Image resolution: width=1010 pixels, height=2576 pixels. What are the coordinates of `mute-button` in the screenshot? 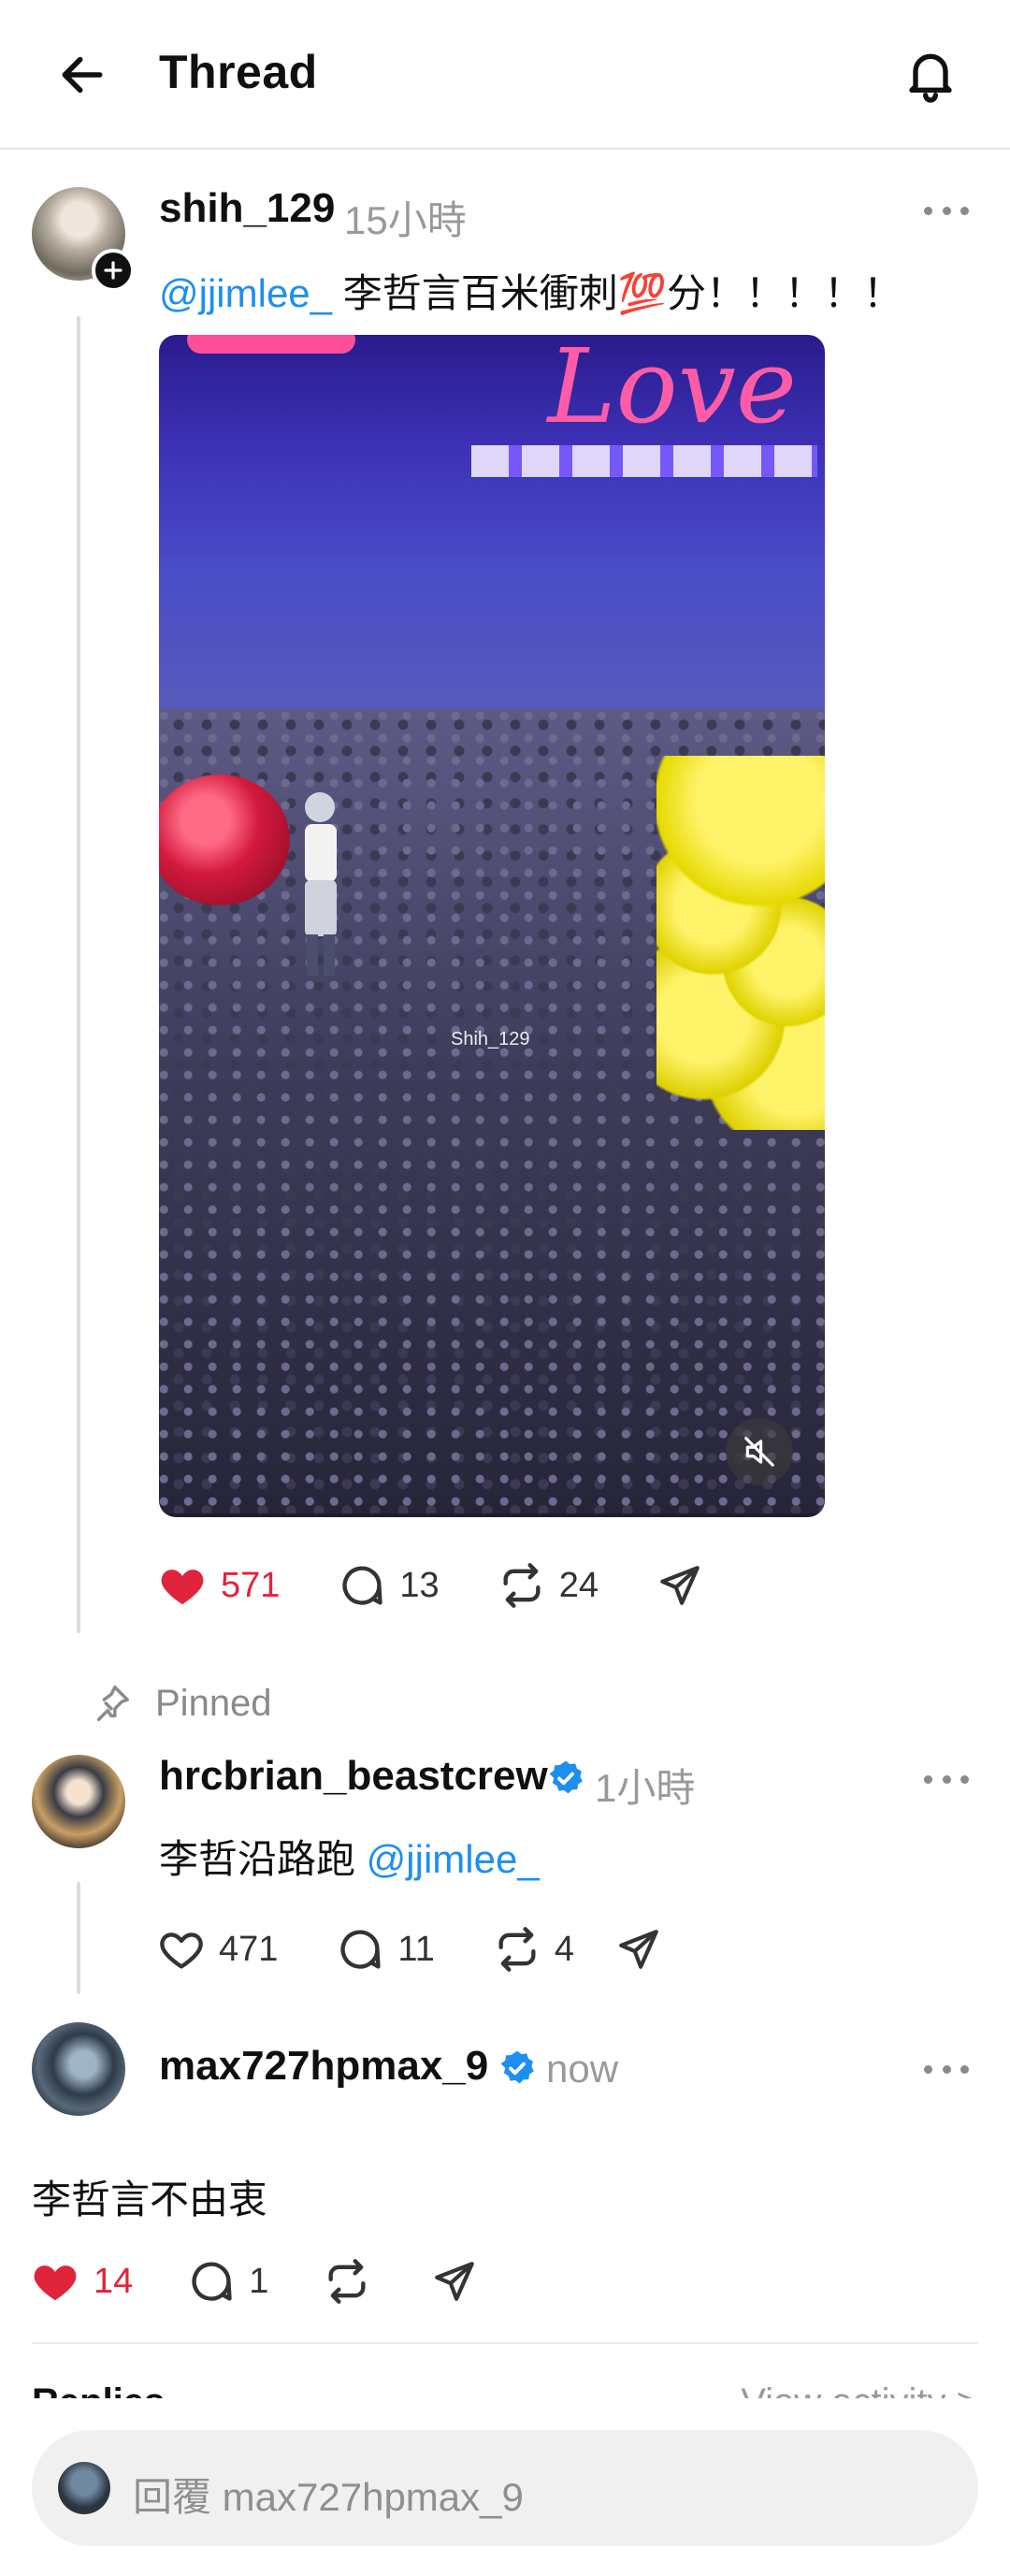 It's located at (759, 1451).